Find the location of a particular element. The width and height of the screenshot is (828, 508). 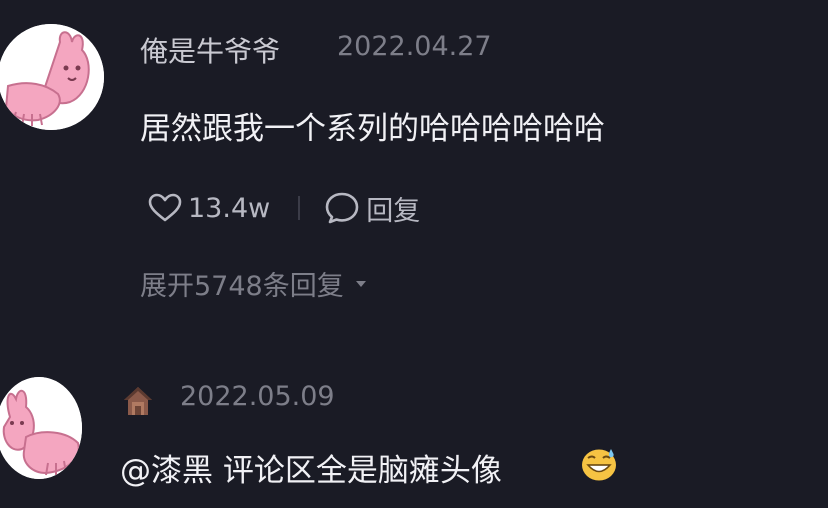

house-badge-icon is located at coordinates (138, 401).